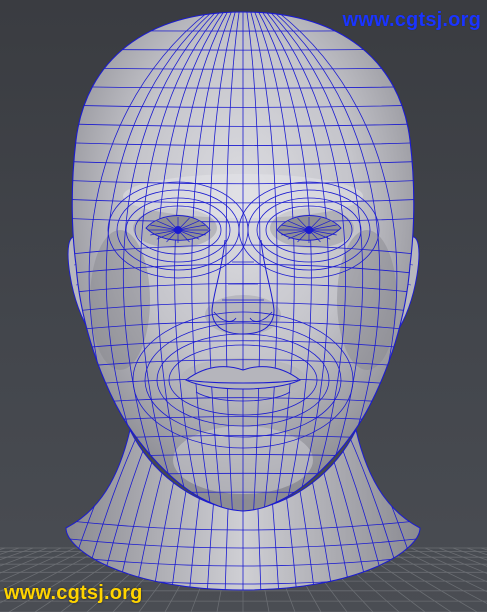  What do you see at coordinates (73, 593) in the screenshot?
I see `watermark-bottom: www.cgtsj.org` at bounding box center [73, 593].